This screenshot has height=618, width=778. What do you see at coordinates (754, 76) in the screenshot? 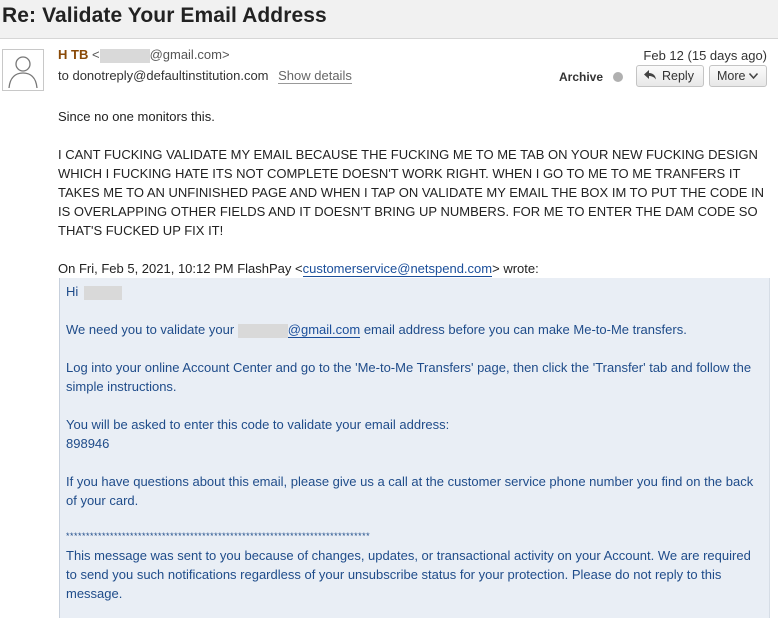
I see `chevron-down-icon` at bounding box center [754, 76].